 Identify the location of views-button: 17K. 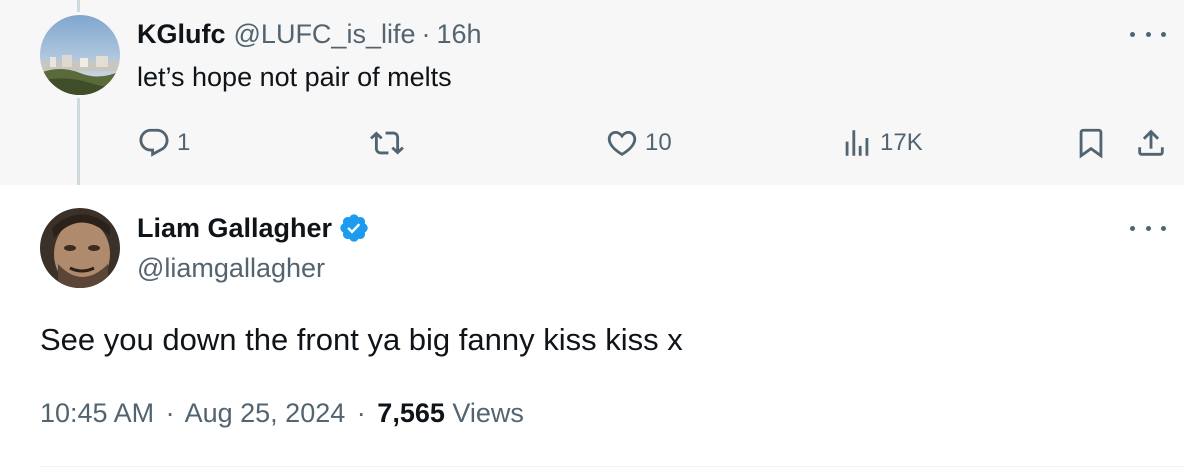
(881, 143).